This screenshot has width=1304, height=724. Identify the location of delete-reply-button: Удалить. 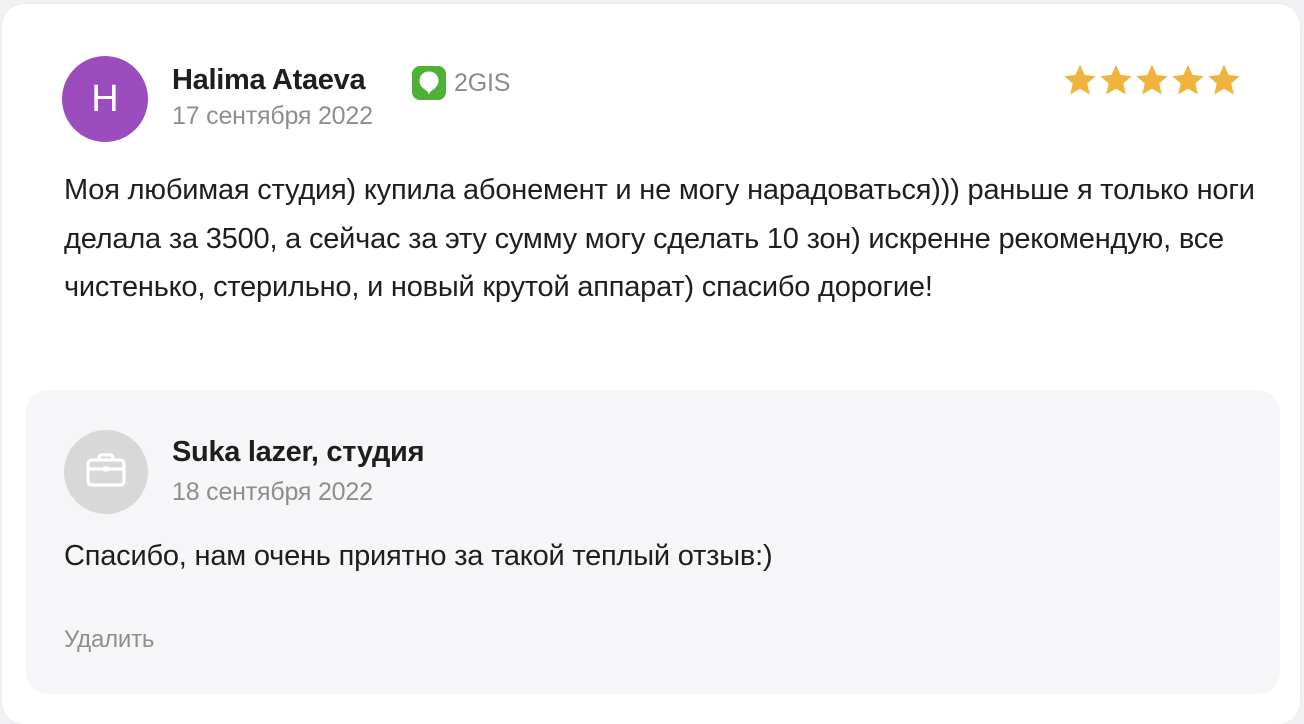
(109, 640).